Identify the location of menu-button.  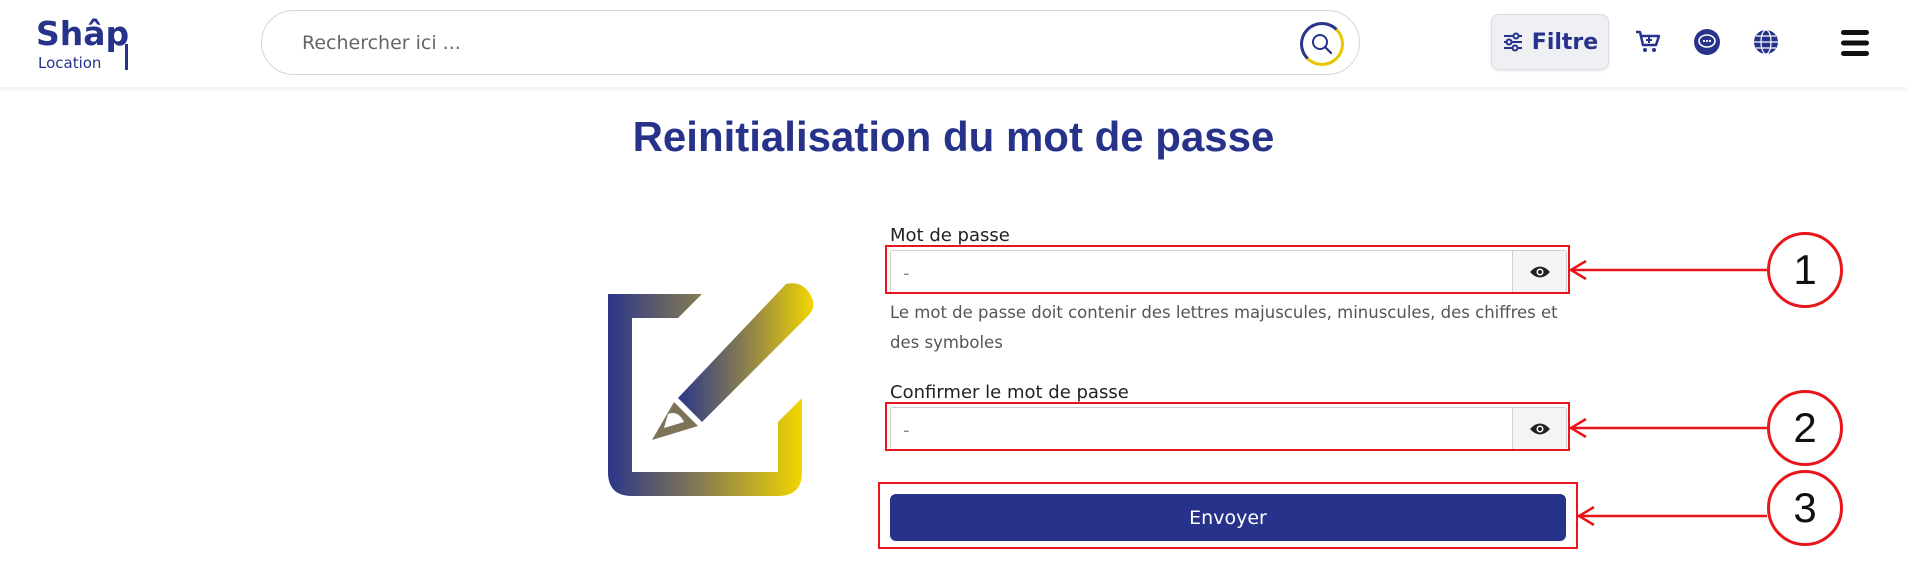
(1855, 43).